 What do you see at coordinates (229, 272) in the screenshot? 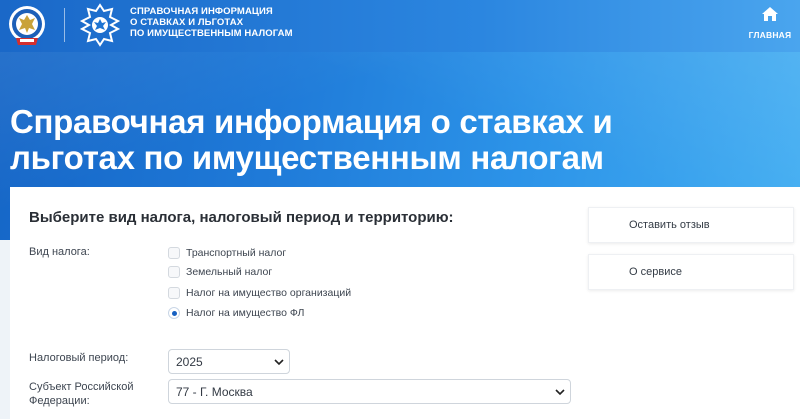
I see `tax-option-label: Земельный налог` at bounding box center [229, 272].